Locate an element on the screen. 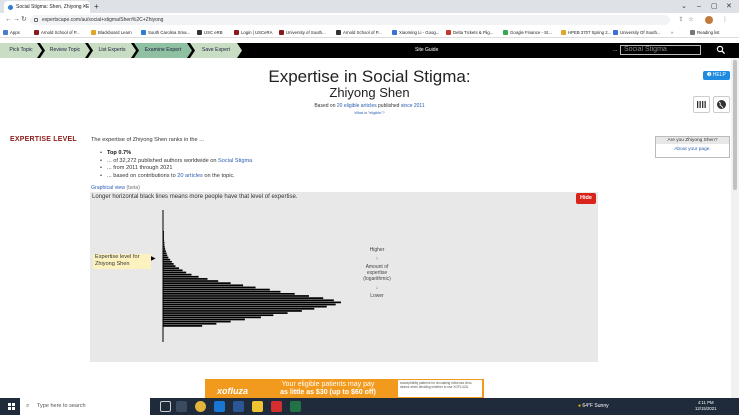  taskbar-clock: 4:11 PM 12/15/2021 is located at coordinates (706, 406).